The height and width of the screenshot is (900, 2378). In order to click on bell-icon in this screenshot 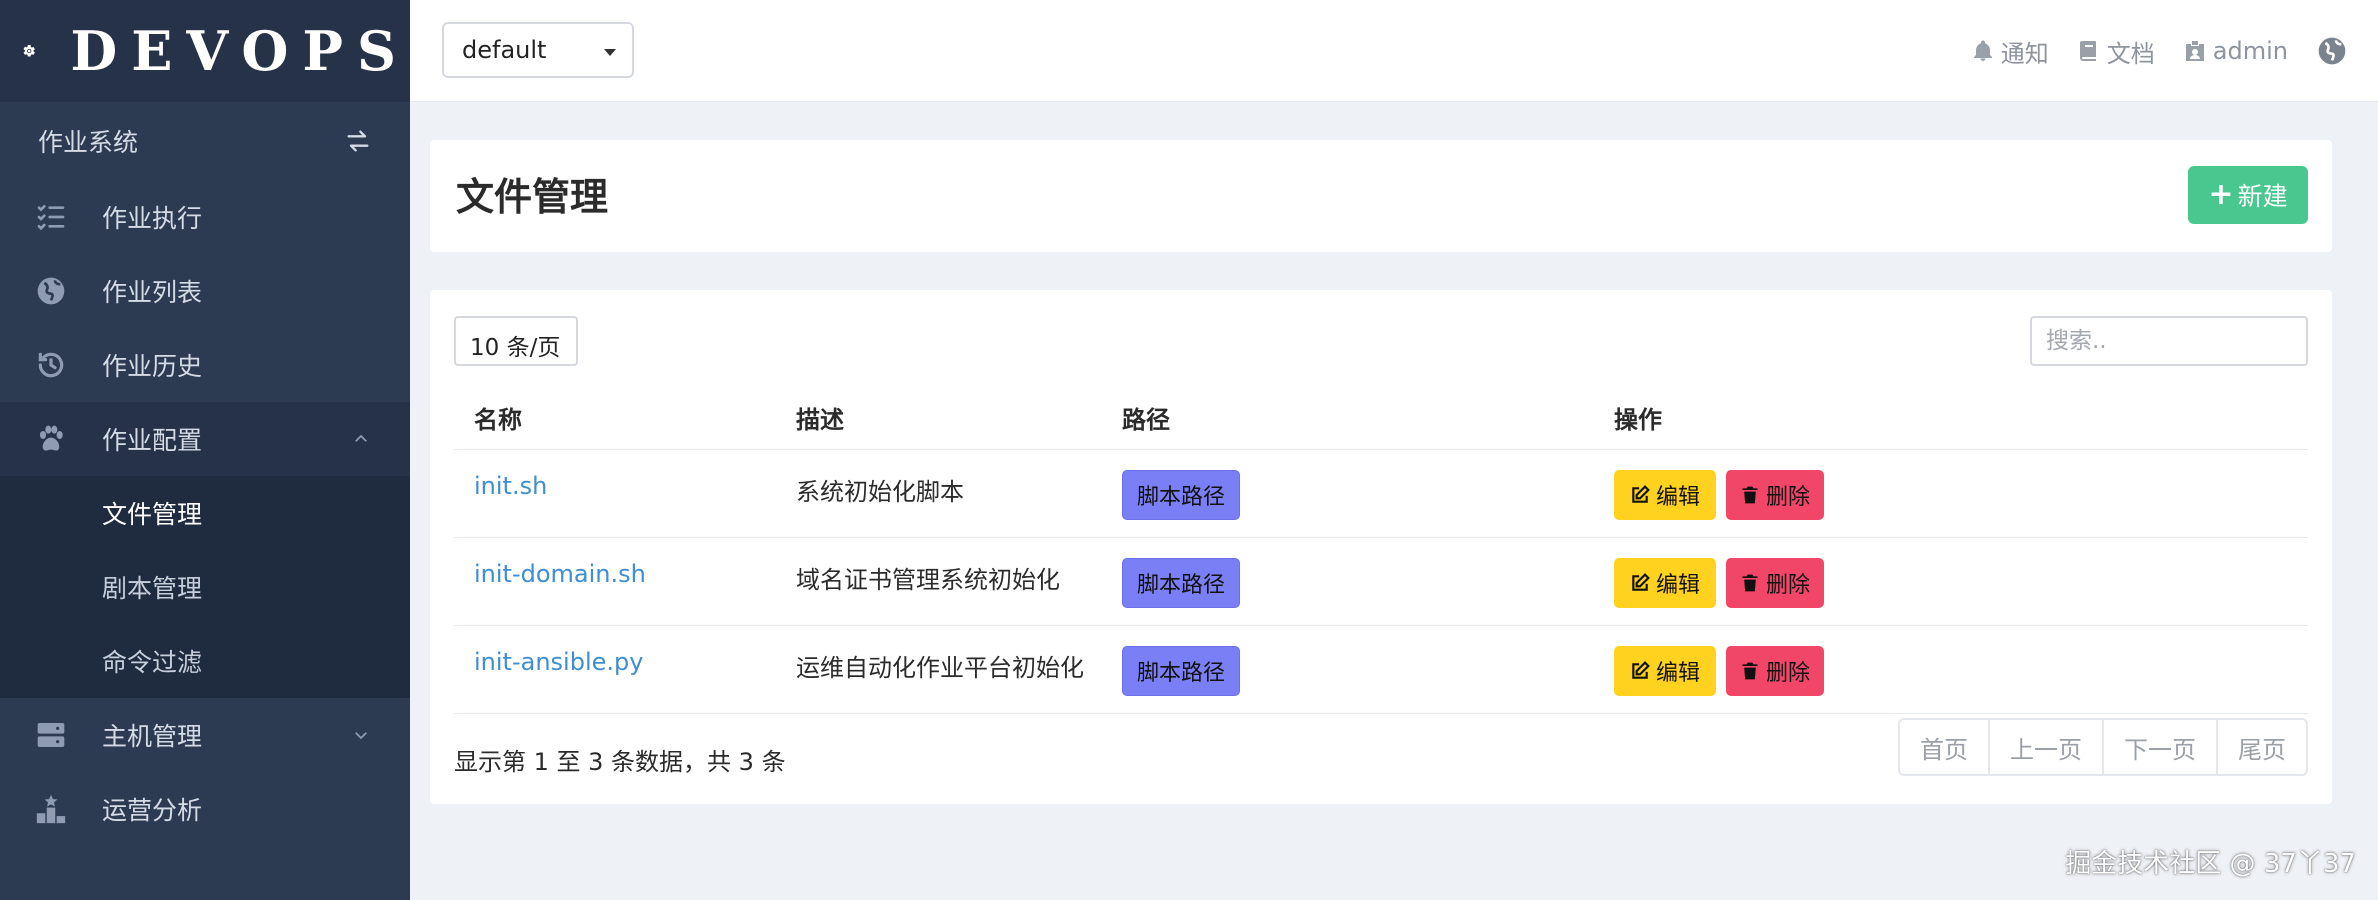, I will do `click(1982, 50)`.